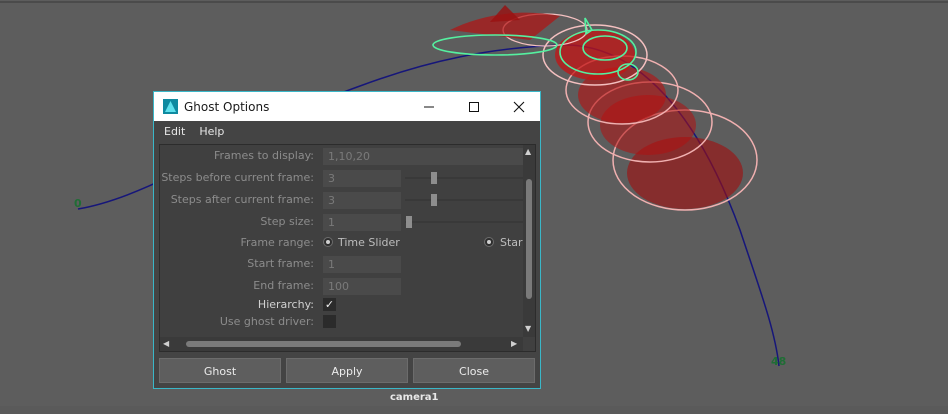 Image resolution: width=948 pixels, height=414 pixels. I want to click on minimize-button, so click(429, 106).